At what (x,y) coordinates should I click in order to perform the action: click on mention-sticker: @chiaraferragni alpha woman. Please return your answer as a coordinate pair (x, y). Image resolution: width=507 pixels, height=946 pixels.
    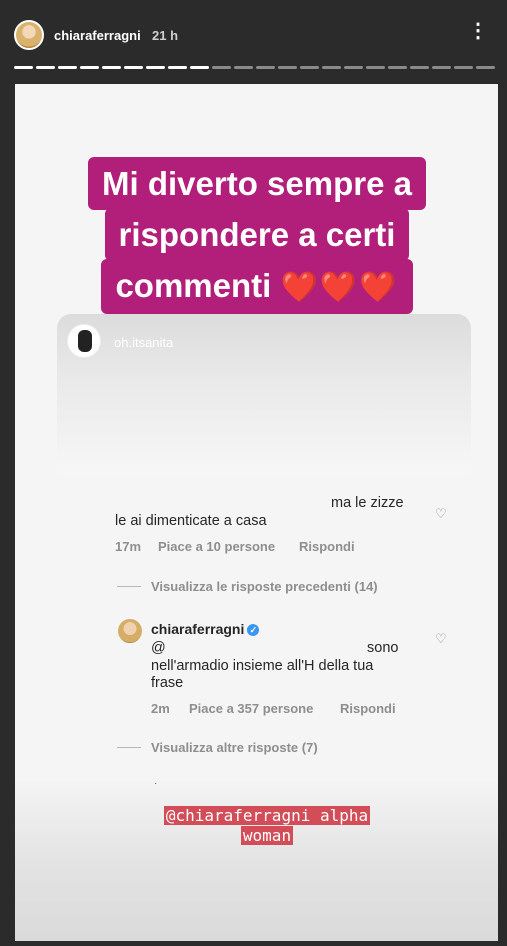
    Looking at the image, I should click on (267, 826).